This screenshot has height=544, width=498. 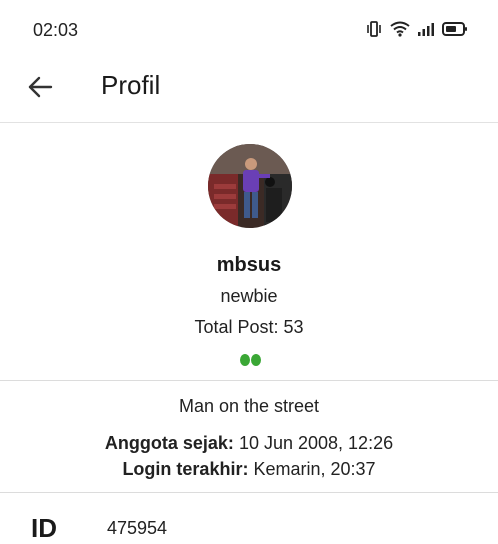 I want to click on last-login-label: Login terakhir:, so click(x=185, y=469).